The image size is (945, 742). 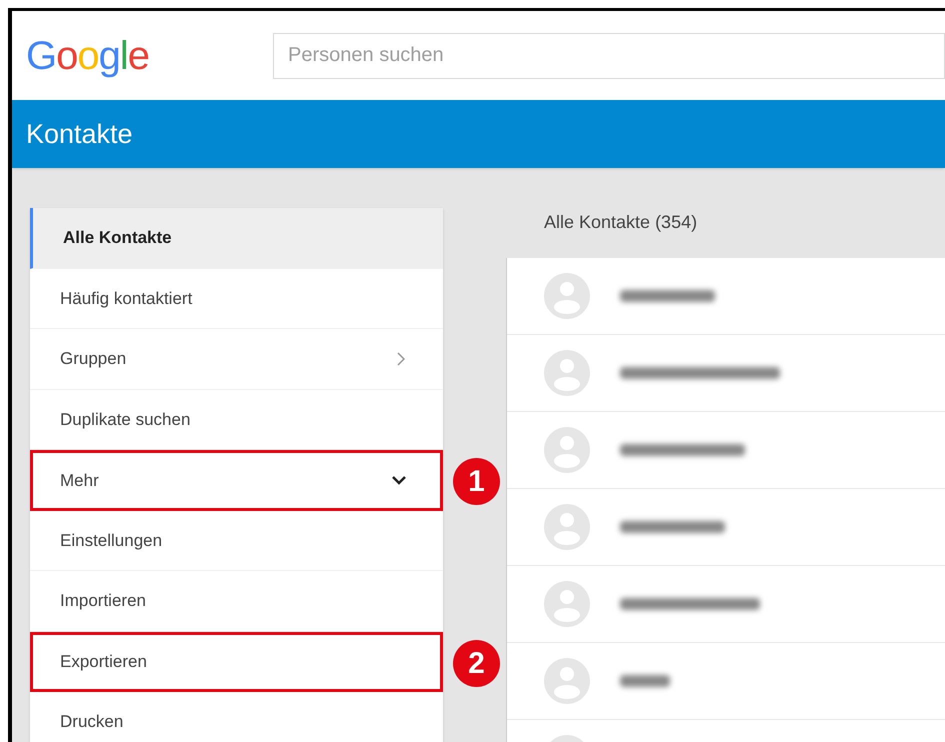 I want to click on sidebar-item: Exportieren, so click(x=236, y=662).